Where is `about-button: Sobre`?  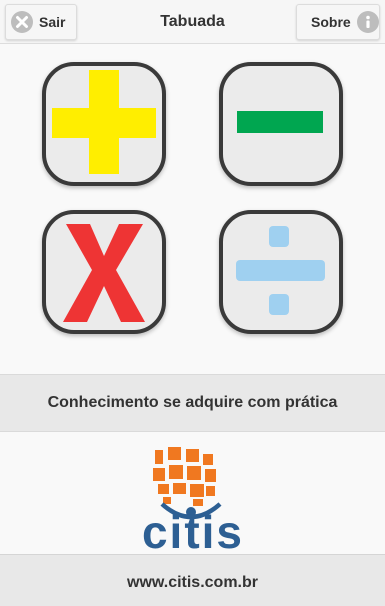 about-button: Sobre is located at coordinates (338, 22).